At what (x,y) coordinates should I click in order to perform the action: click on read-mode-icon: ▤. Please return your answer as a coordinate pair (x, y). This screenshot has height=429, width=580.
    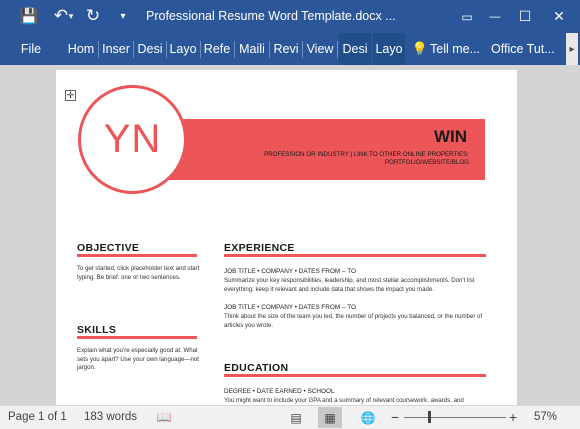
    Looking at the image, I should click on (296, 417).